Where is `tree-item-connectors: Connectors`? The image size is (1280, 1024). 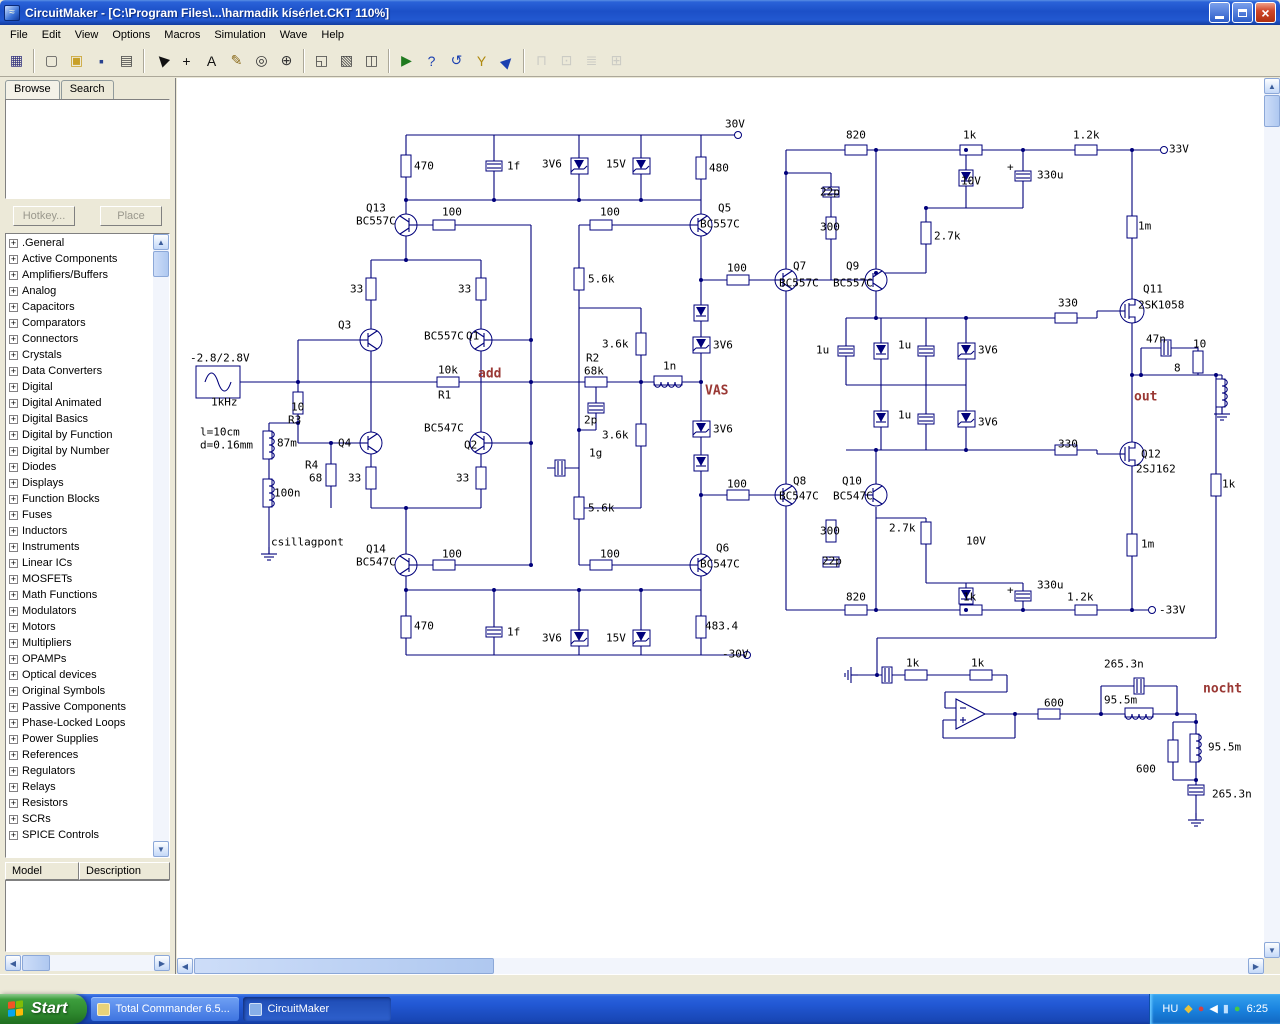 tree-item-connectors: Connectors is located at coordinates (79, 339).